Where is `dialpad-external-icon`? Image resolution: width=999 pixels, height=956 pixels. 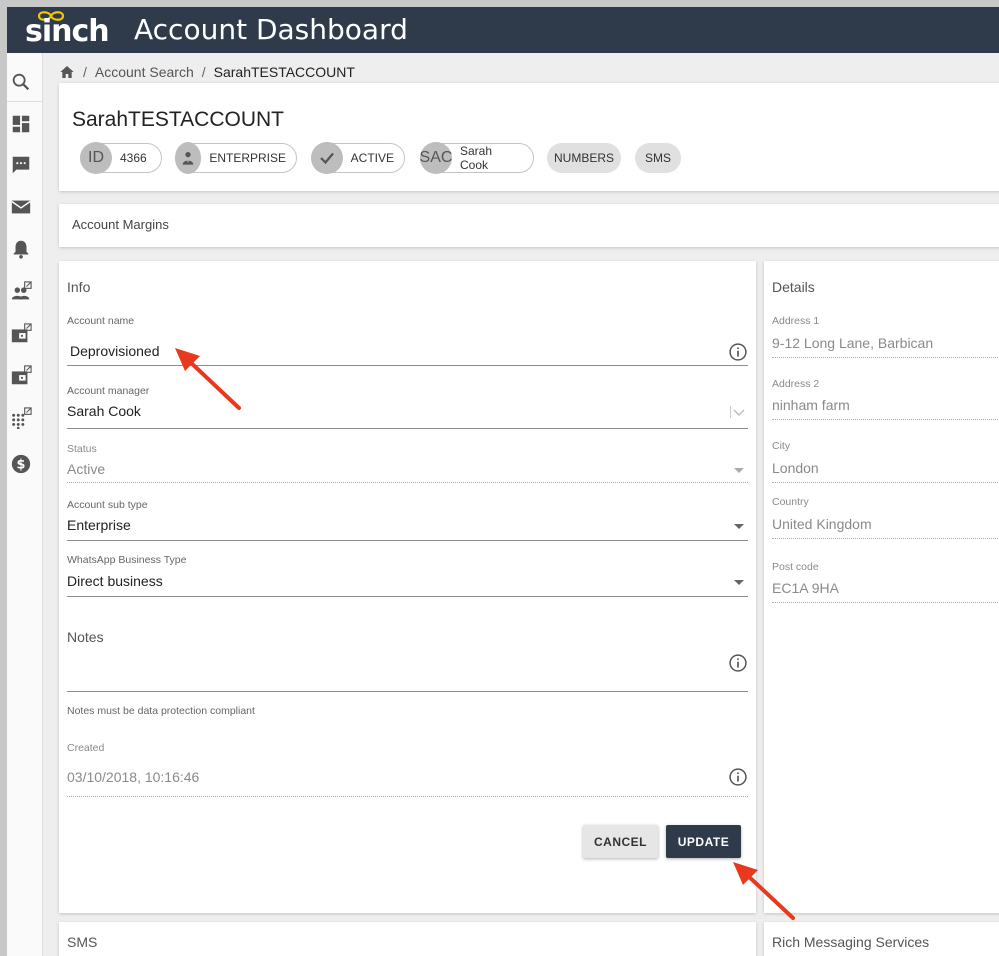 dialpad-external-icon is located at coordinates (21, 418).